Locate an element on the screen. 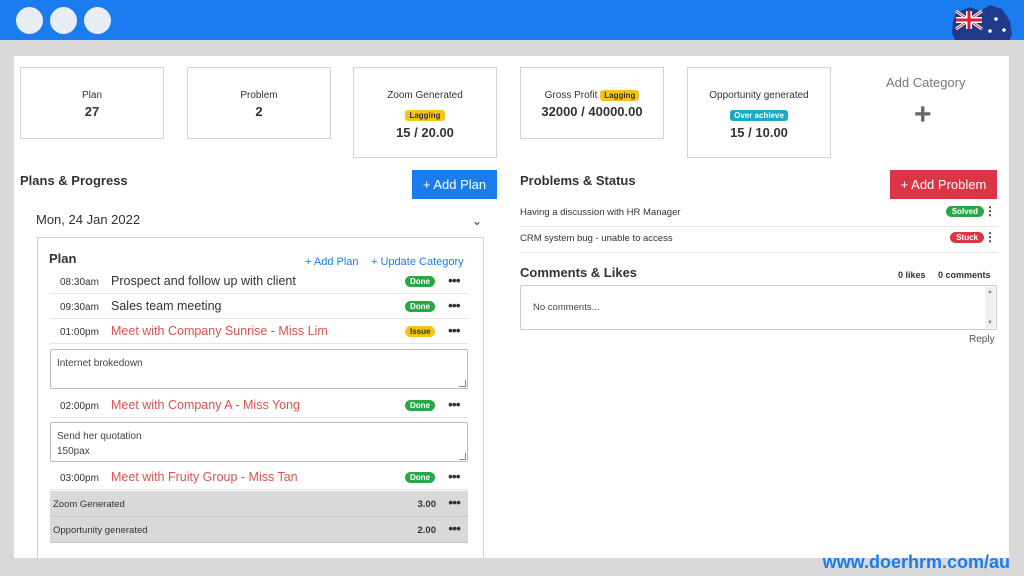 Image resolution: width=1024 pixels, height=576 pixels. status-badge: Solved is located at coordinates (964, 211).